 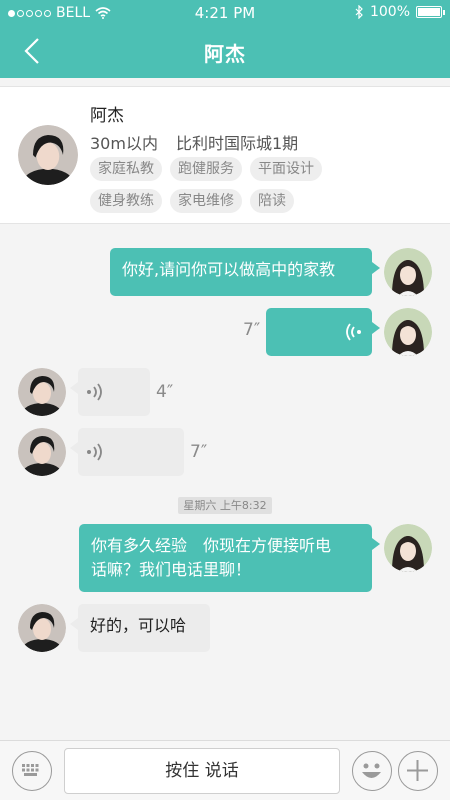 I want to click on outgoing-text-message: 你有多久经验 你现在方便接听电 话嘛？我们电话里聊！, so click(x=229, y=558).